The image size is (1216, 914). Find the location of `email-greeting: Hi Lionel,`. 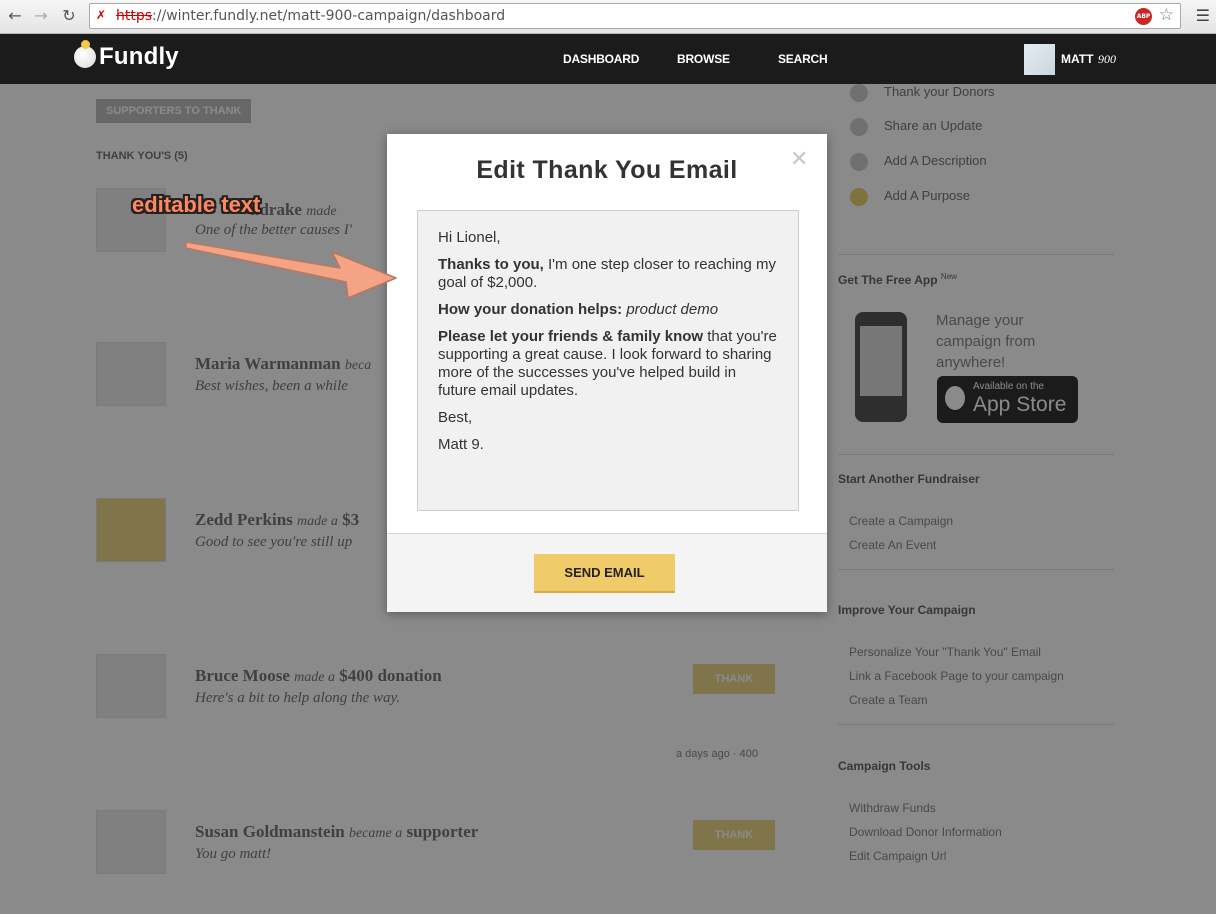

email-greeting: Hi Lionel, is located at coordinates (469, 237).